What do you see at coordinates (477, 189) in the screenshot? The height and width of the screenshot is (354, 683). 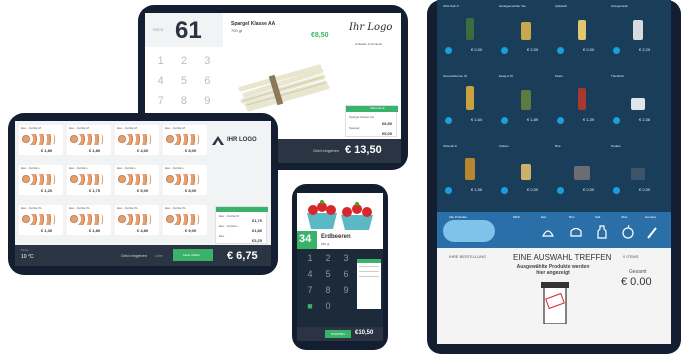 I see `product-price: € 1,56` at bounding box center [477, 189].